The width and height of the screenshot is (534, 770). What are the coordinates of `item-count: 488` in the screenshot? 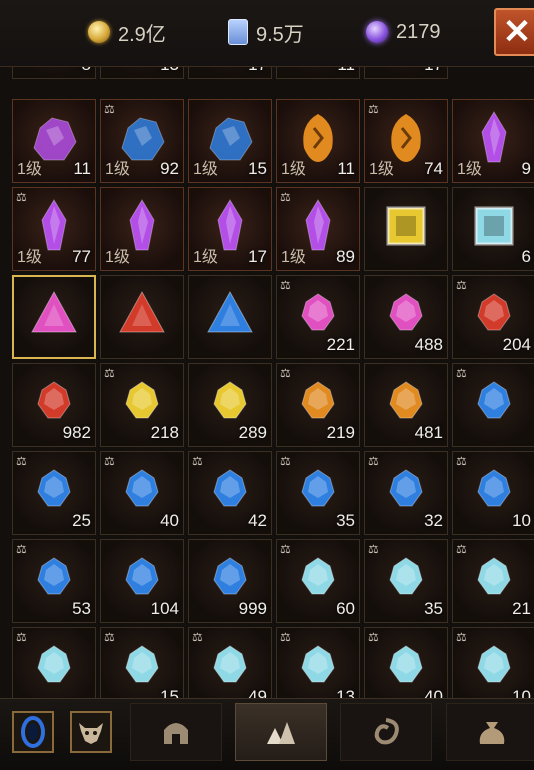 It's located at (428, 344).